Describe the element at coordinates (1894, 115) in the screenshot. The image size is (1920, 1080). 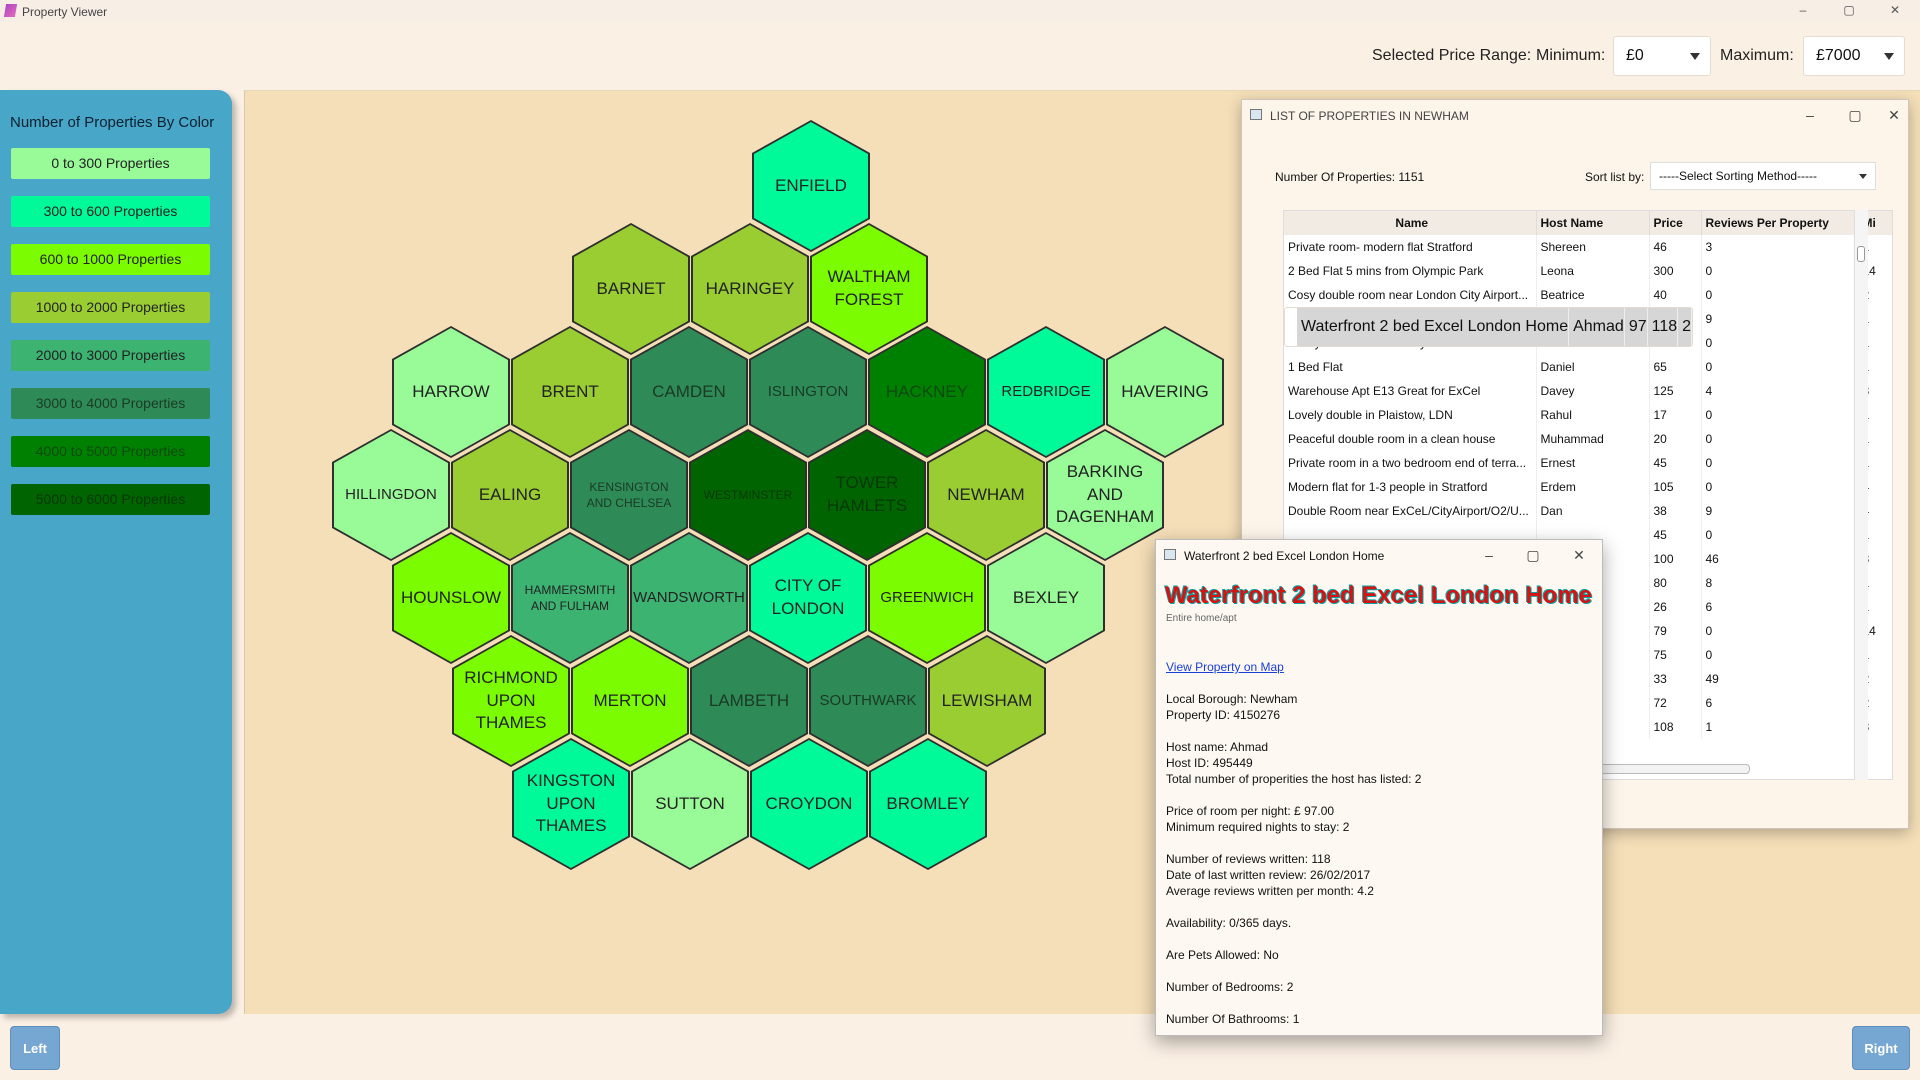
I see `list-close-button: ✕` at that location.